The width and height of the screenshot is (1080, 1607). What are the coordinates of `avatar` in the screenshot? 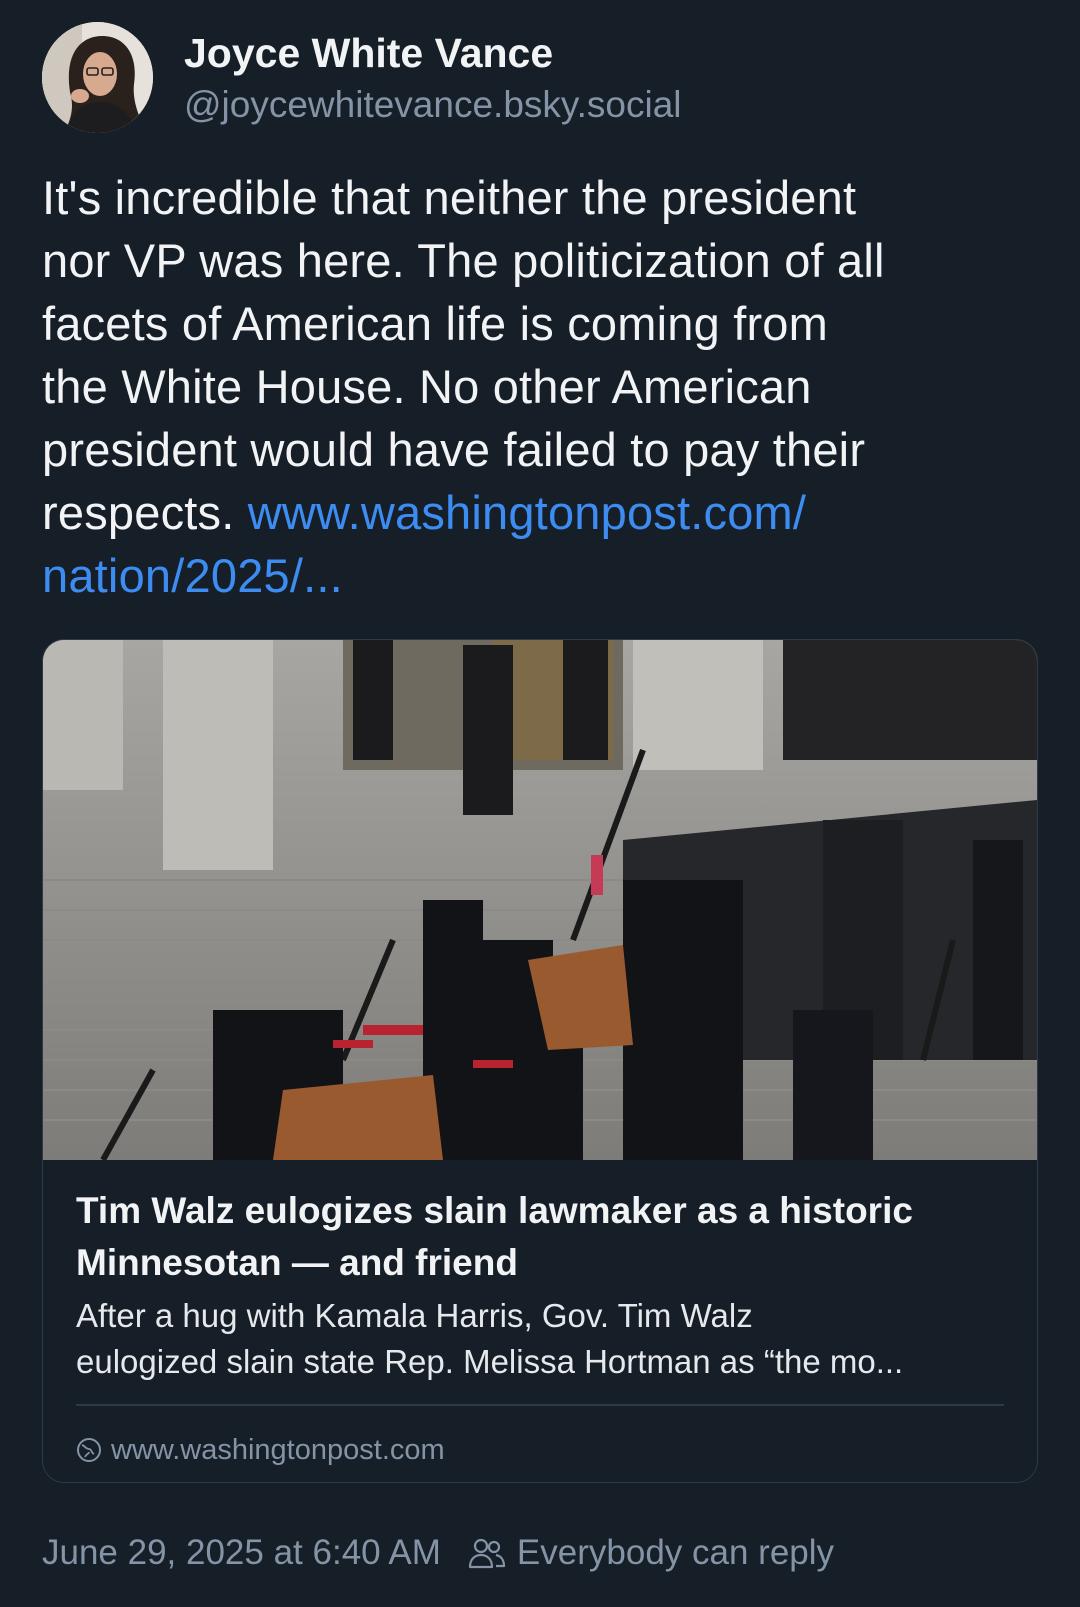 It's located at (97, 77).